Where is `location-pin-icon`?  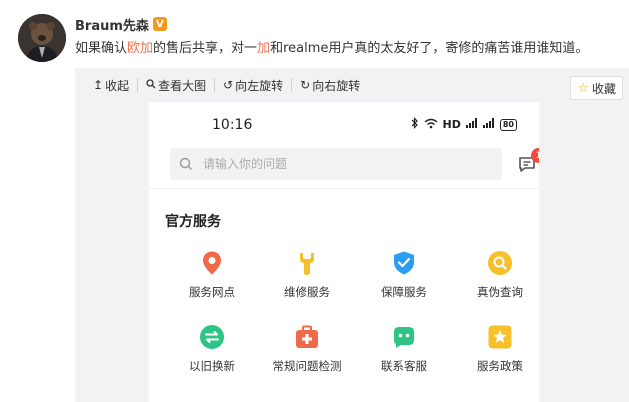
location-pin-icon is located at coordinates (212, 263).